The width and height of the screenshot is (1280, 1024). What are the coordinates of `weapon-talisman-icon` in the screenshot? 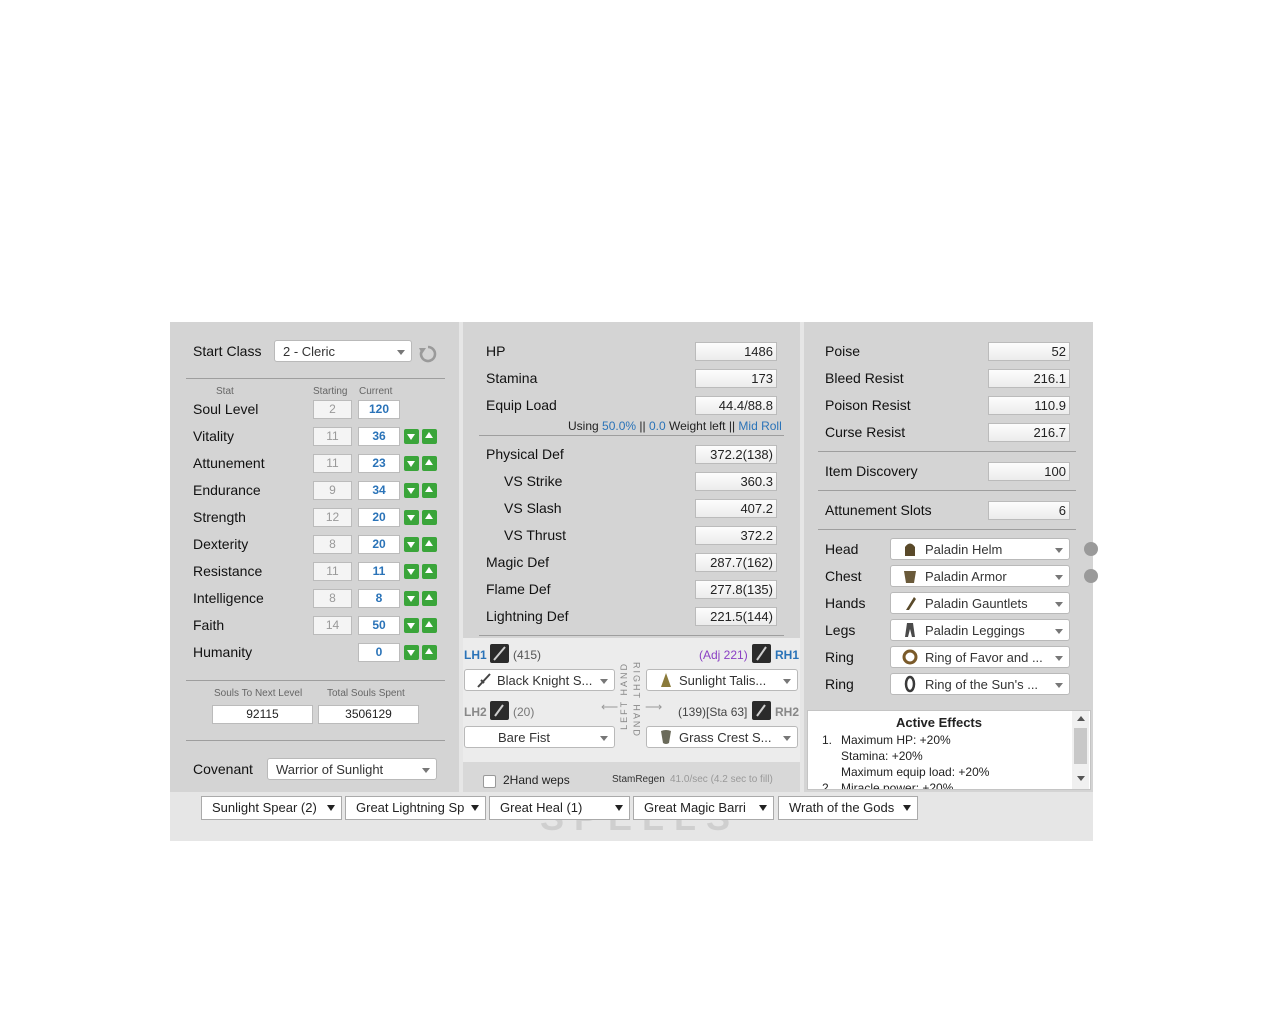 It's located at (761, 653).